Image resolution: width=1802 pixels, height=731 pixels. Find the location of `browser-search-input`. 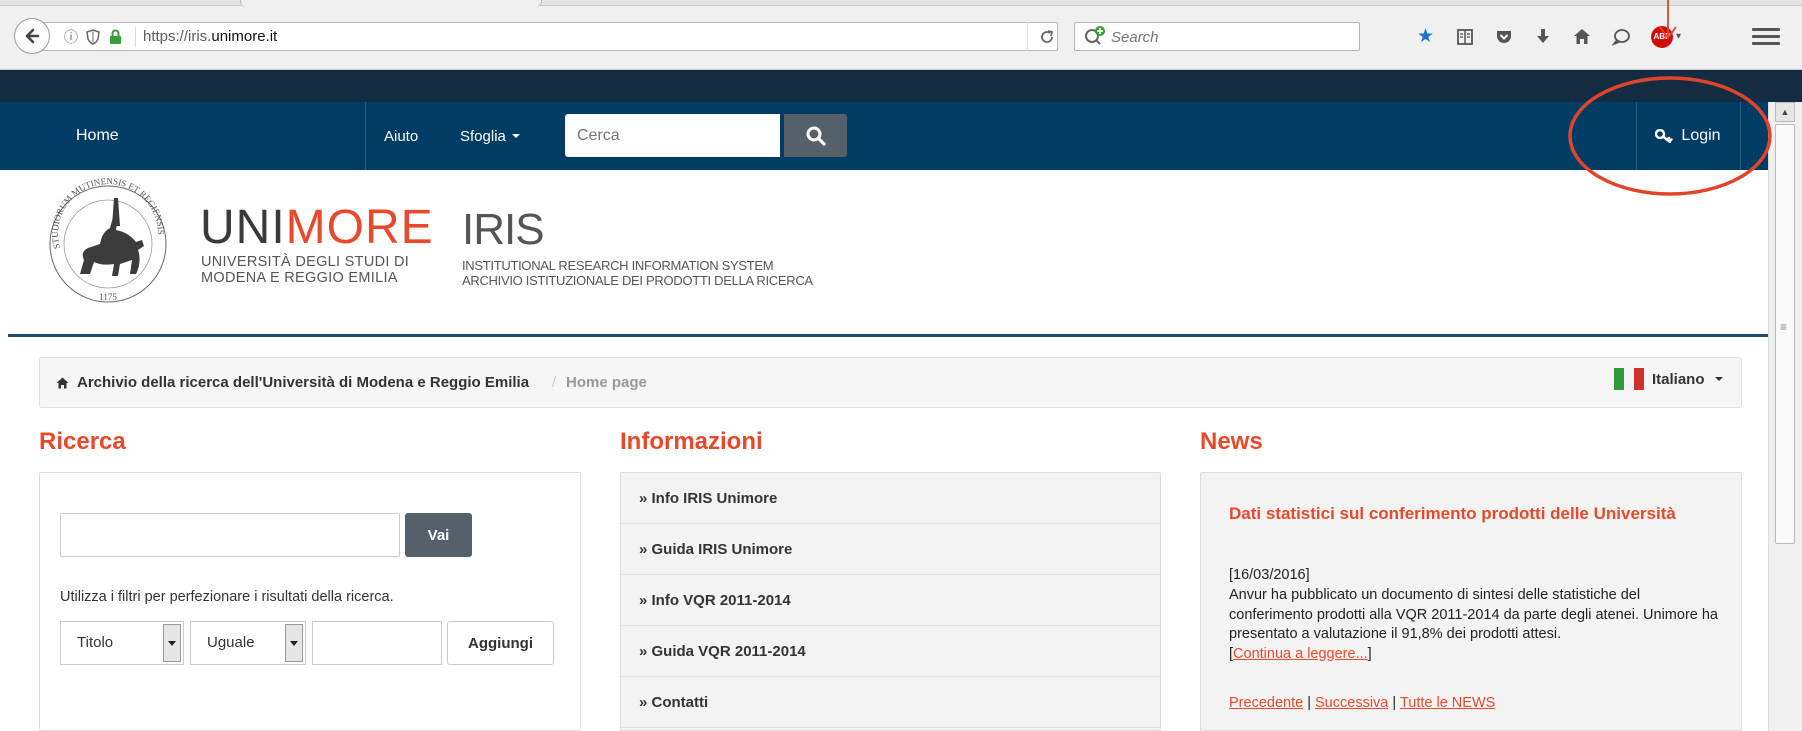

browser-search-input is located at coordinates (1231, 37).